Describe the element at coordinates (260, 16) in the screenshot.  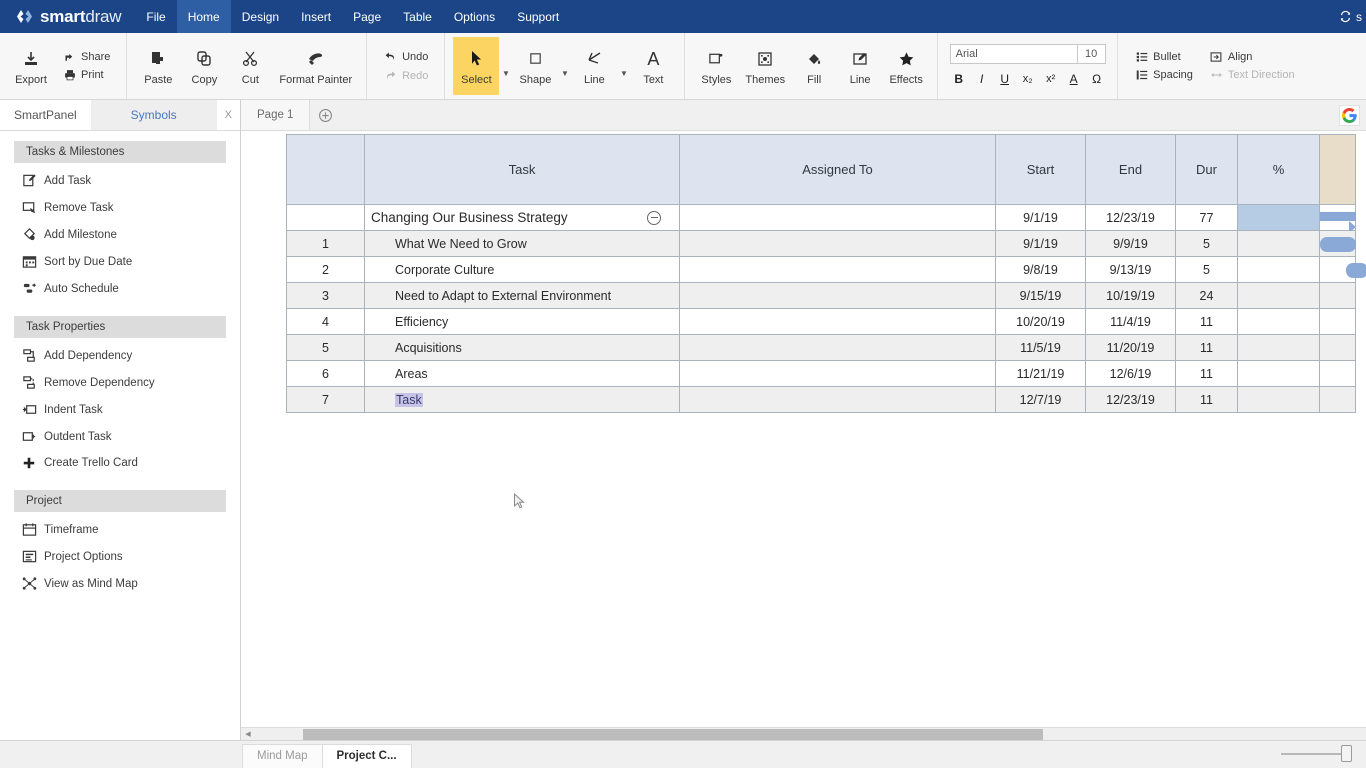
I see `menu-design: Design` at that location.